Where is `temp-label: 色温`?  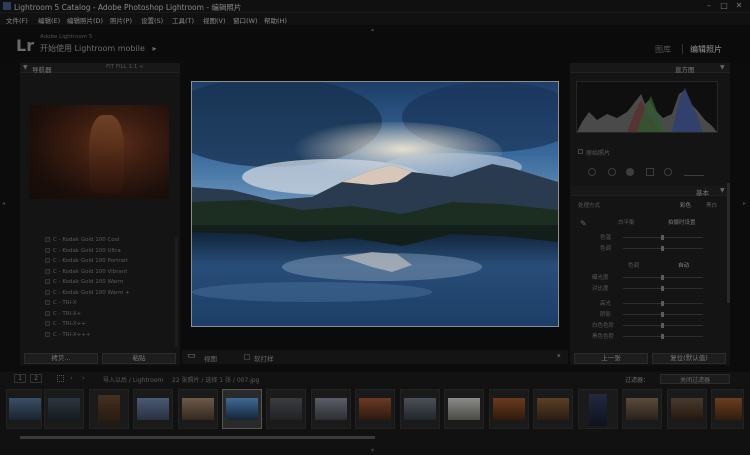
temp-label: 色温 is located at coordinates (606, 238).